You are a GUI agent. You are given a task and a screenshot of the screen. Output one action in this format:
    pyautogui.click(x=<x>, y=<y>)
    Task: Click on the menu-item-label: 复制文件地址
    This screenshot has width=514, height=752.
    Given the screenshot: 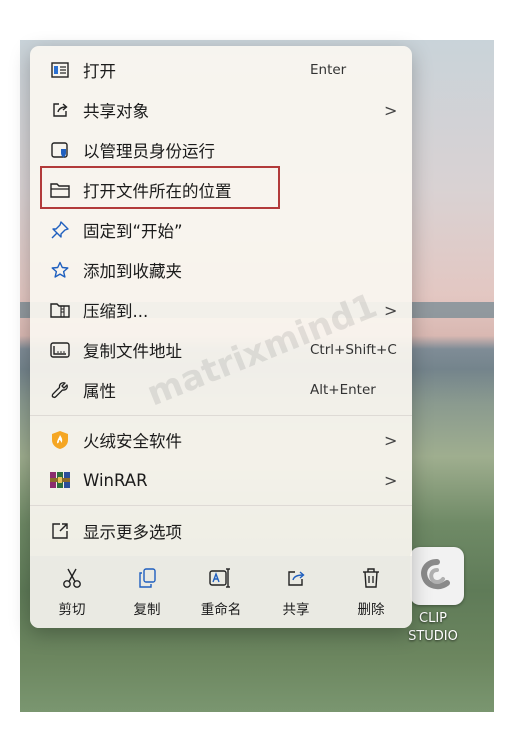 What is the action you would take?
    pyautogui.click(x=132, y=351)
    